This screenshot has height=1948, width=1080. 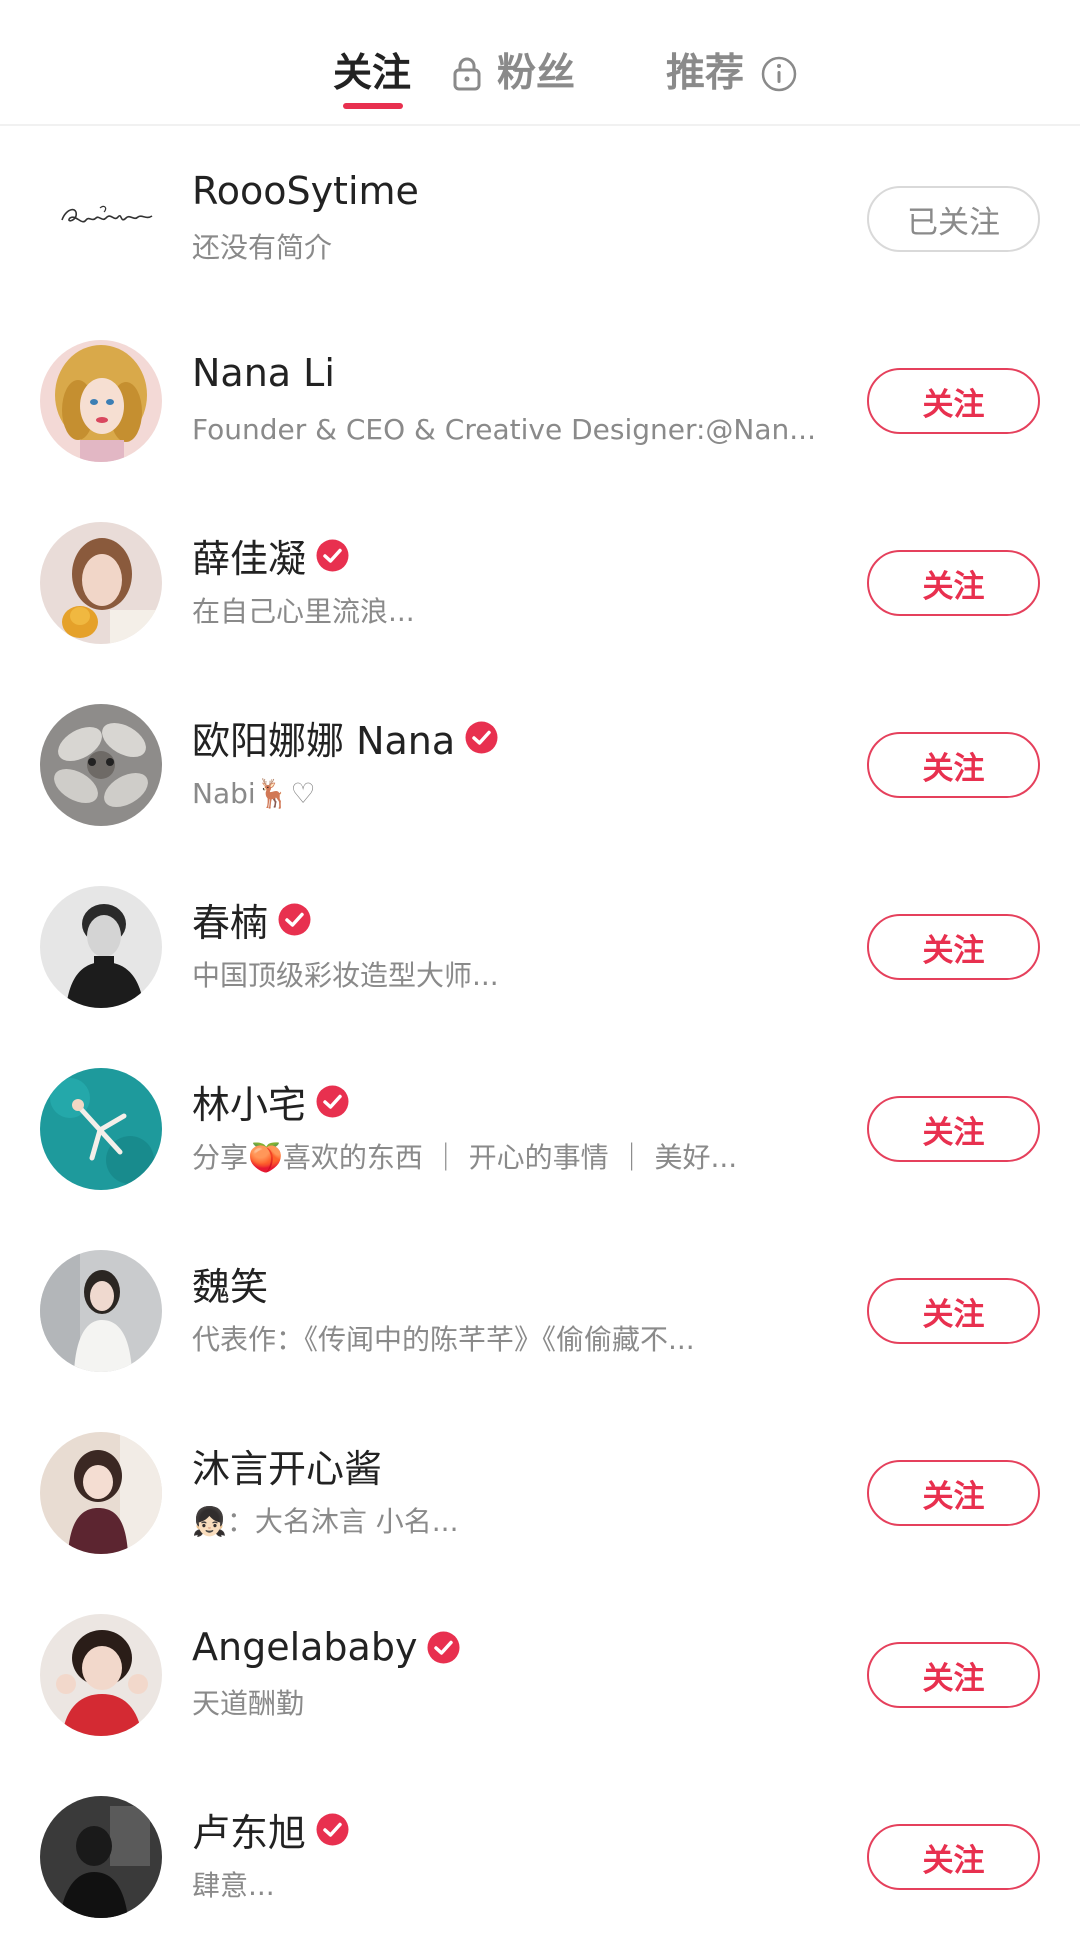 I want to click on photo-portrait-image, so click(x=101, y=583).